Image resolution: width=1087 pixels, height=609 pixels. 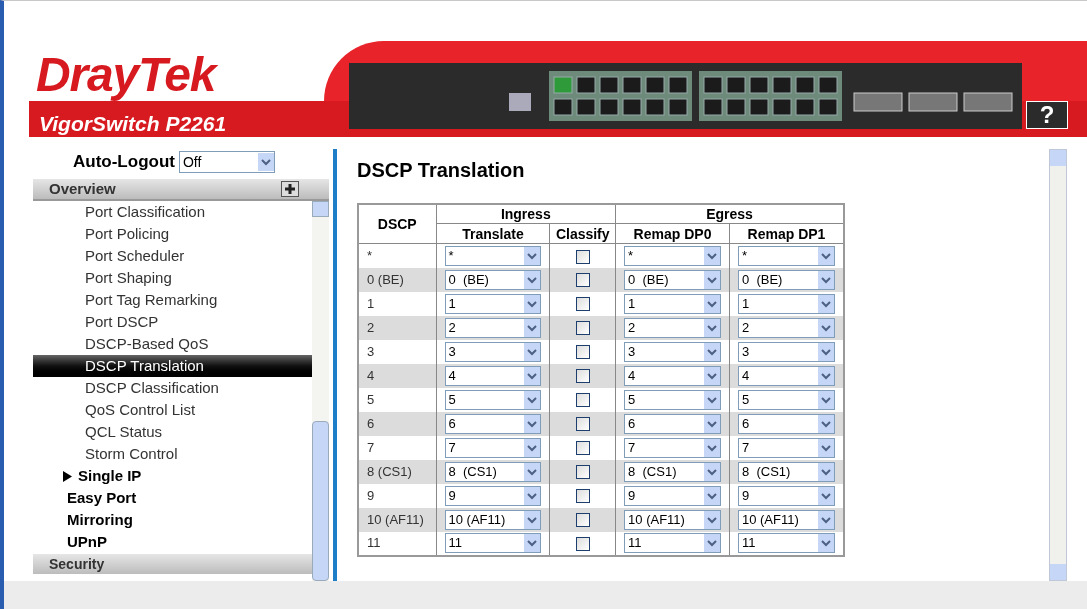 What do you see at coordinates (172, 410) in the screenshot?
I see `menu-item: QoS Control List` at bounding box center [172, 410].